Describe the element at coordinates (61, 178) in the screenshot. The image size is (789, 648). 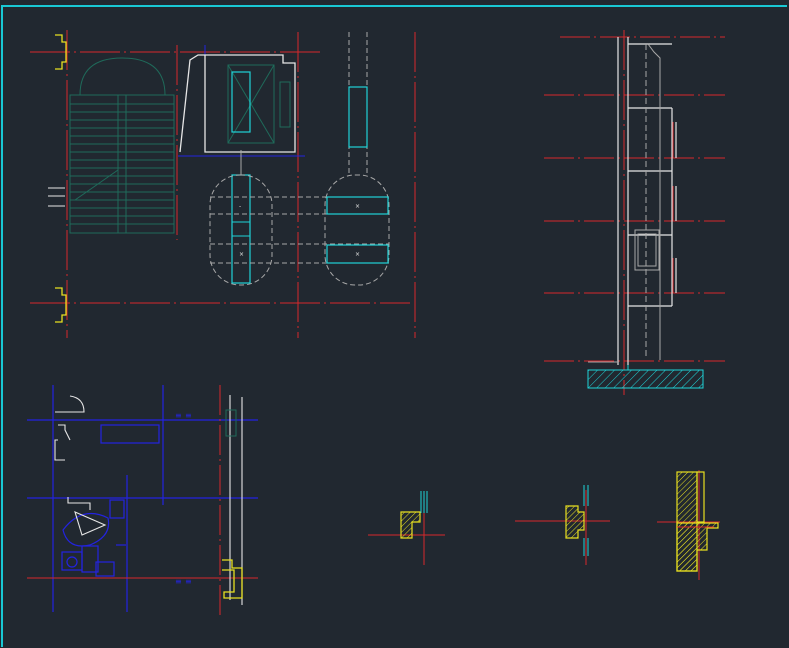
I see `yellow-wall-sections` at that location.